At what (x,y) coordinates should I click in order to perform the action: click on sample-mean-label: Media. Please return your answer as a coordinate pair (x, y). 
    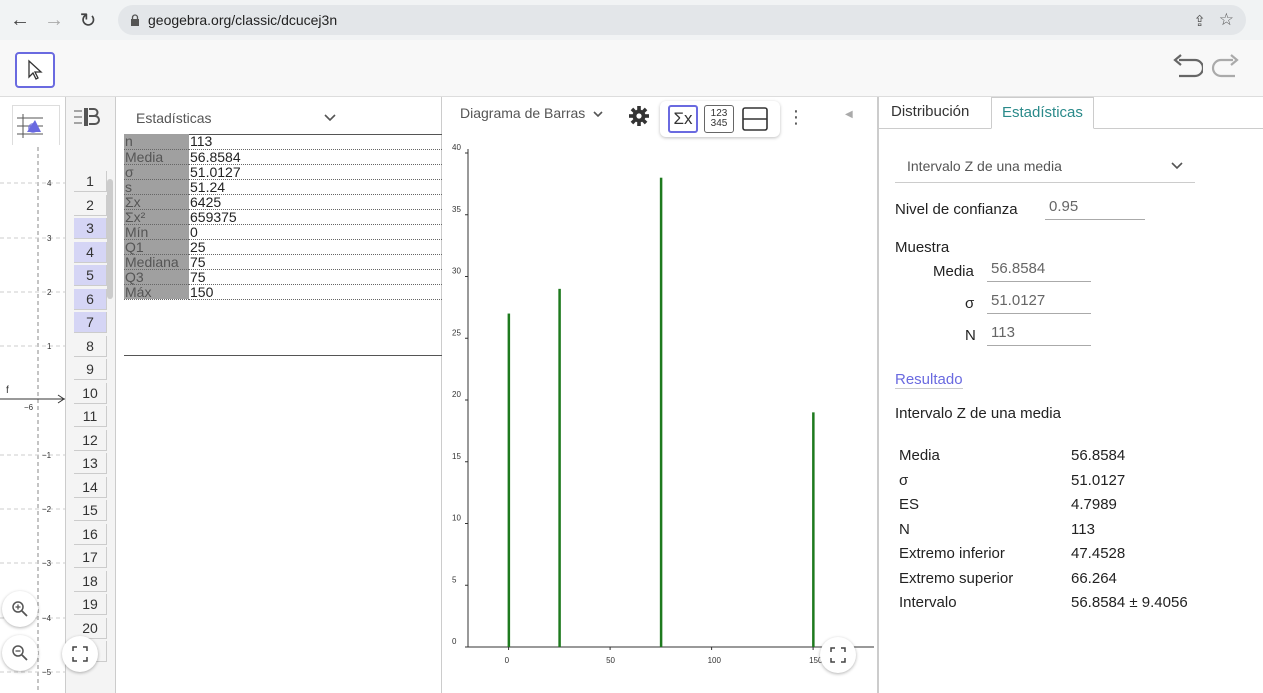
    Looking at the image, I should click on (953, 271).